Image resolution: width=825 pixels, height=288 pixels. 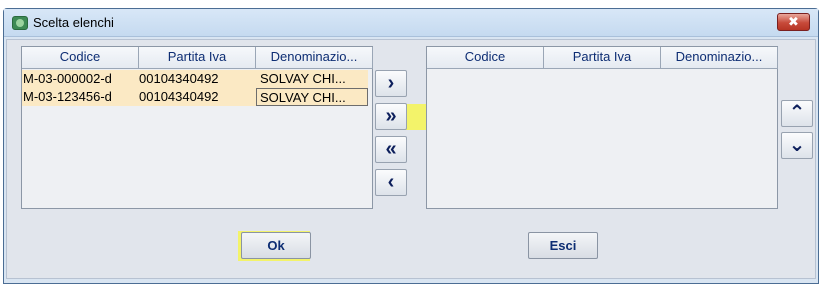 I want to click on move-up-button: ⌃, so click(x=797, y=113).